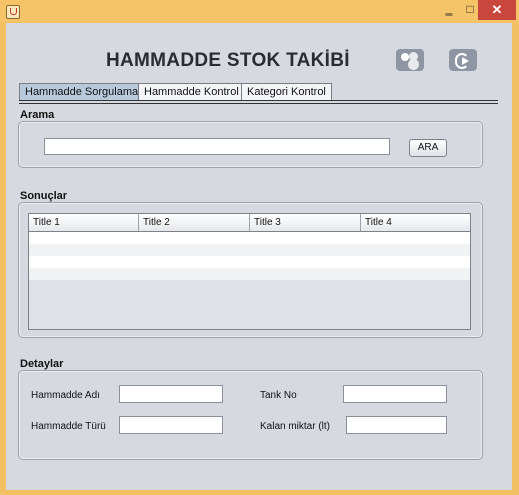 The image size is (519, 495). I want to click on column-header: Title 4, so click(415, 222).